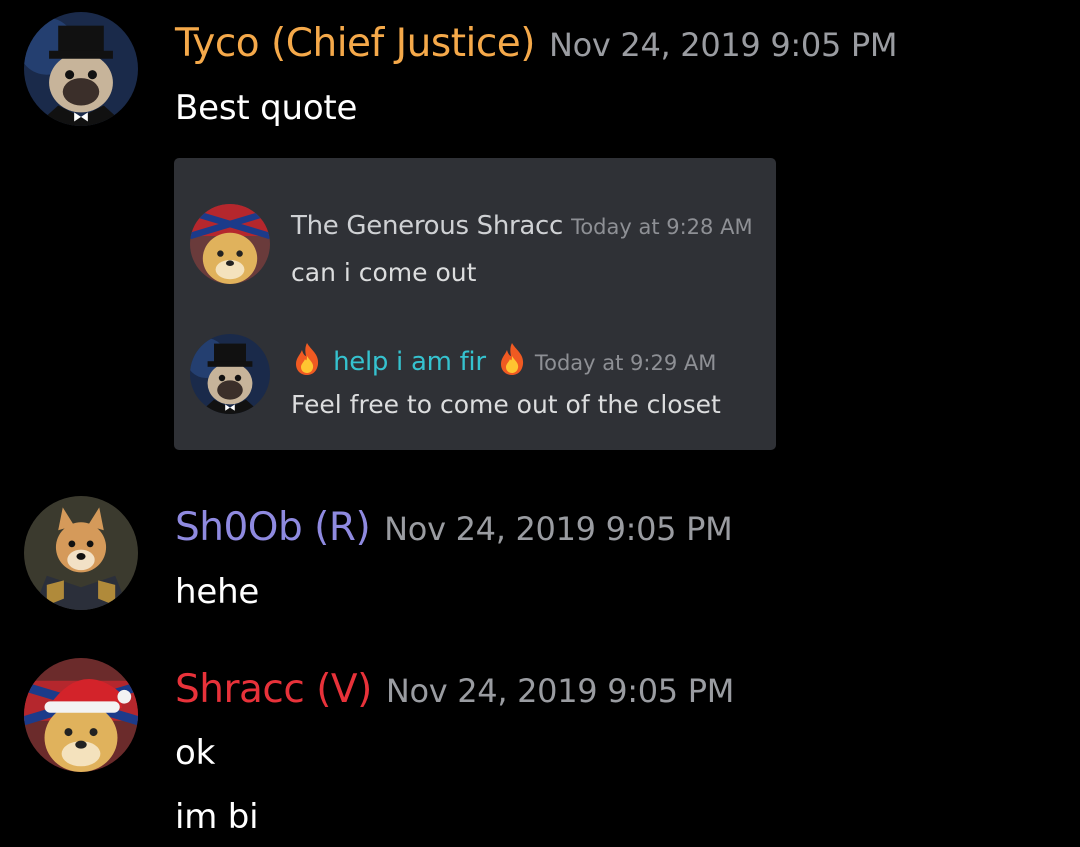 This screenshot has width=1080, height=847. What do you see at coordinates (195, 753) in the screenshot?
I see `message-text: ok` at bounding box center [195, 753].